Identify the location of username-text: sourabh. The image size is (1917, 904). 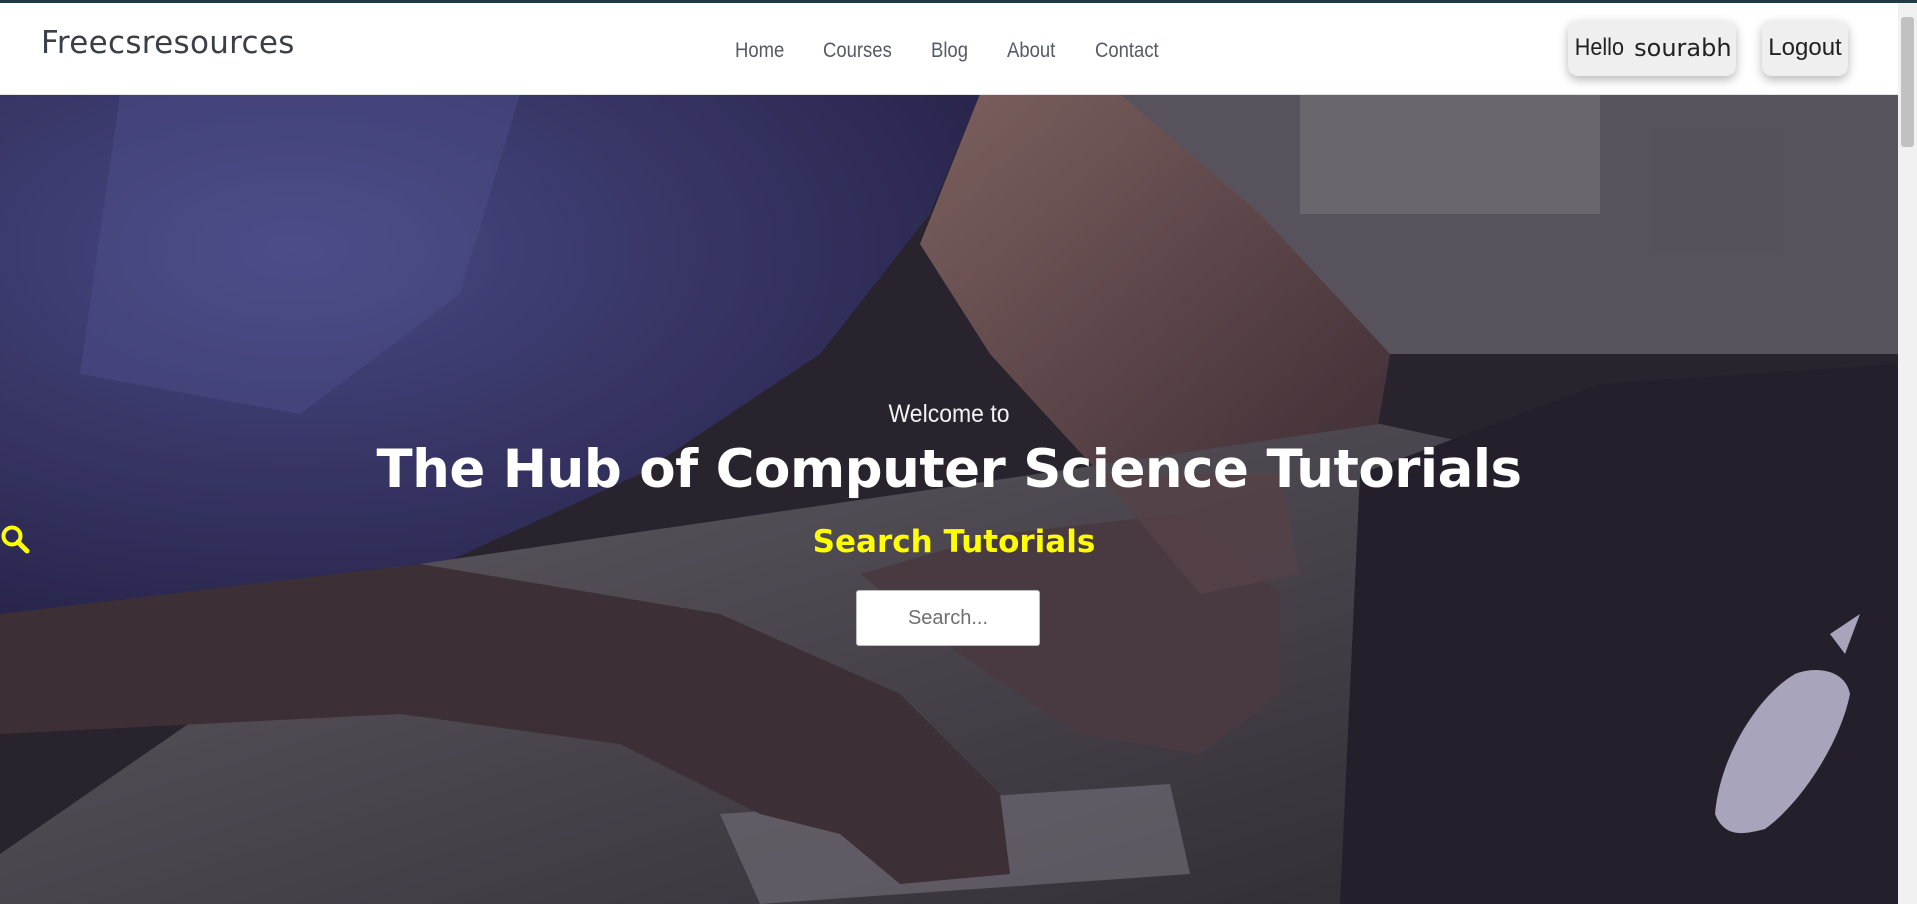
(1683, 48).